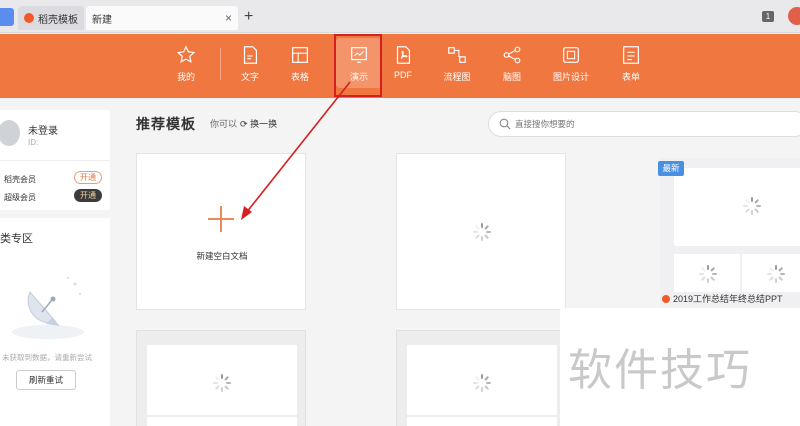 Image resolution: width=800 pixels, height=426 pixels. What do you see at coordinates (88, 177) in the screenshot?
I see `activate-docer-button: 开通` at bounding box center [88, 177].